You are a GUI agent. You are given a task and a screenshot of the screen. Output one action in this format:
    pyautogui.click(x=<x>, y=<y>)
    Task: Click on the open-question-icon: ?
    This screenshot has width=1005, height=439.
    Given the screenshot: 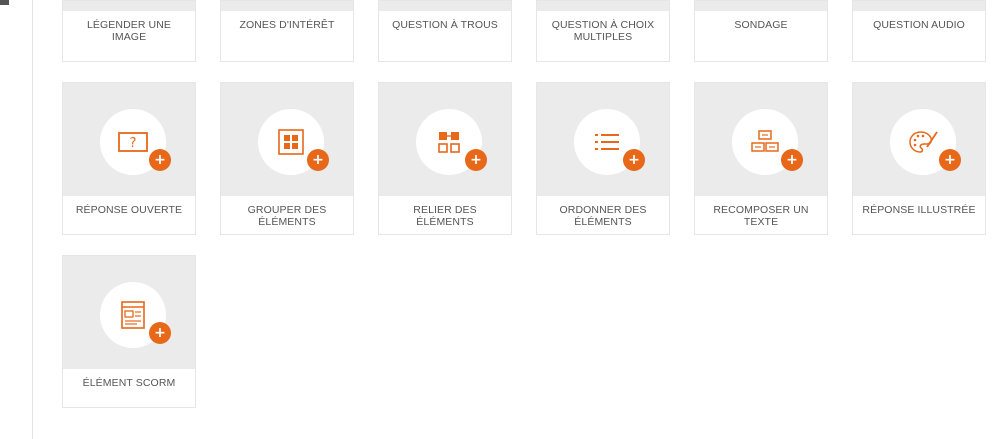 What is the action you would take?
    pyautogui.click(x=133, y=142)
    